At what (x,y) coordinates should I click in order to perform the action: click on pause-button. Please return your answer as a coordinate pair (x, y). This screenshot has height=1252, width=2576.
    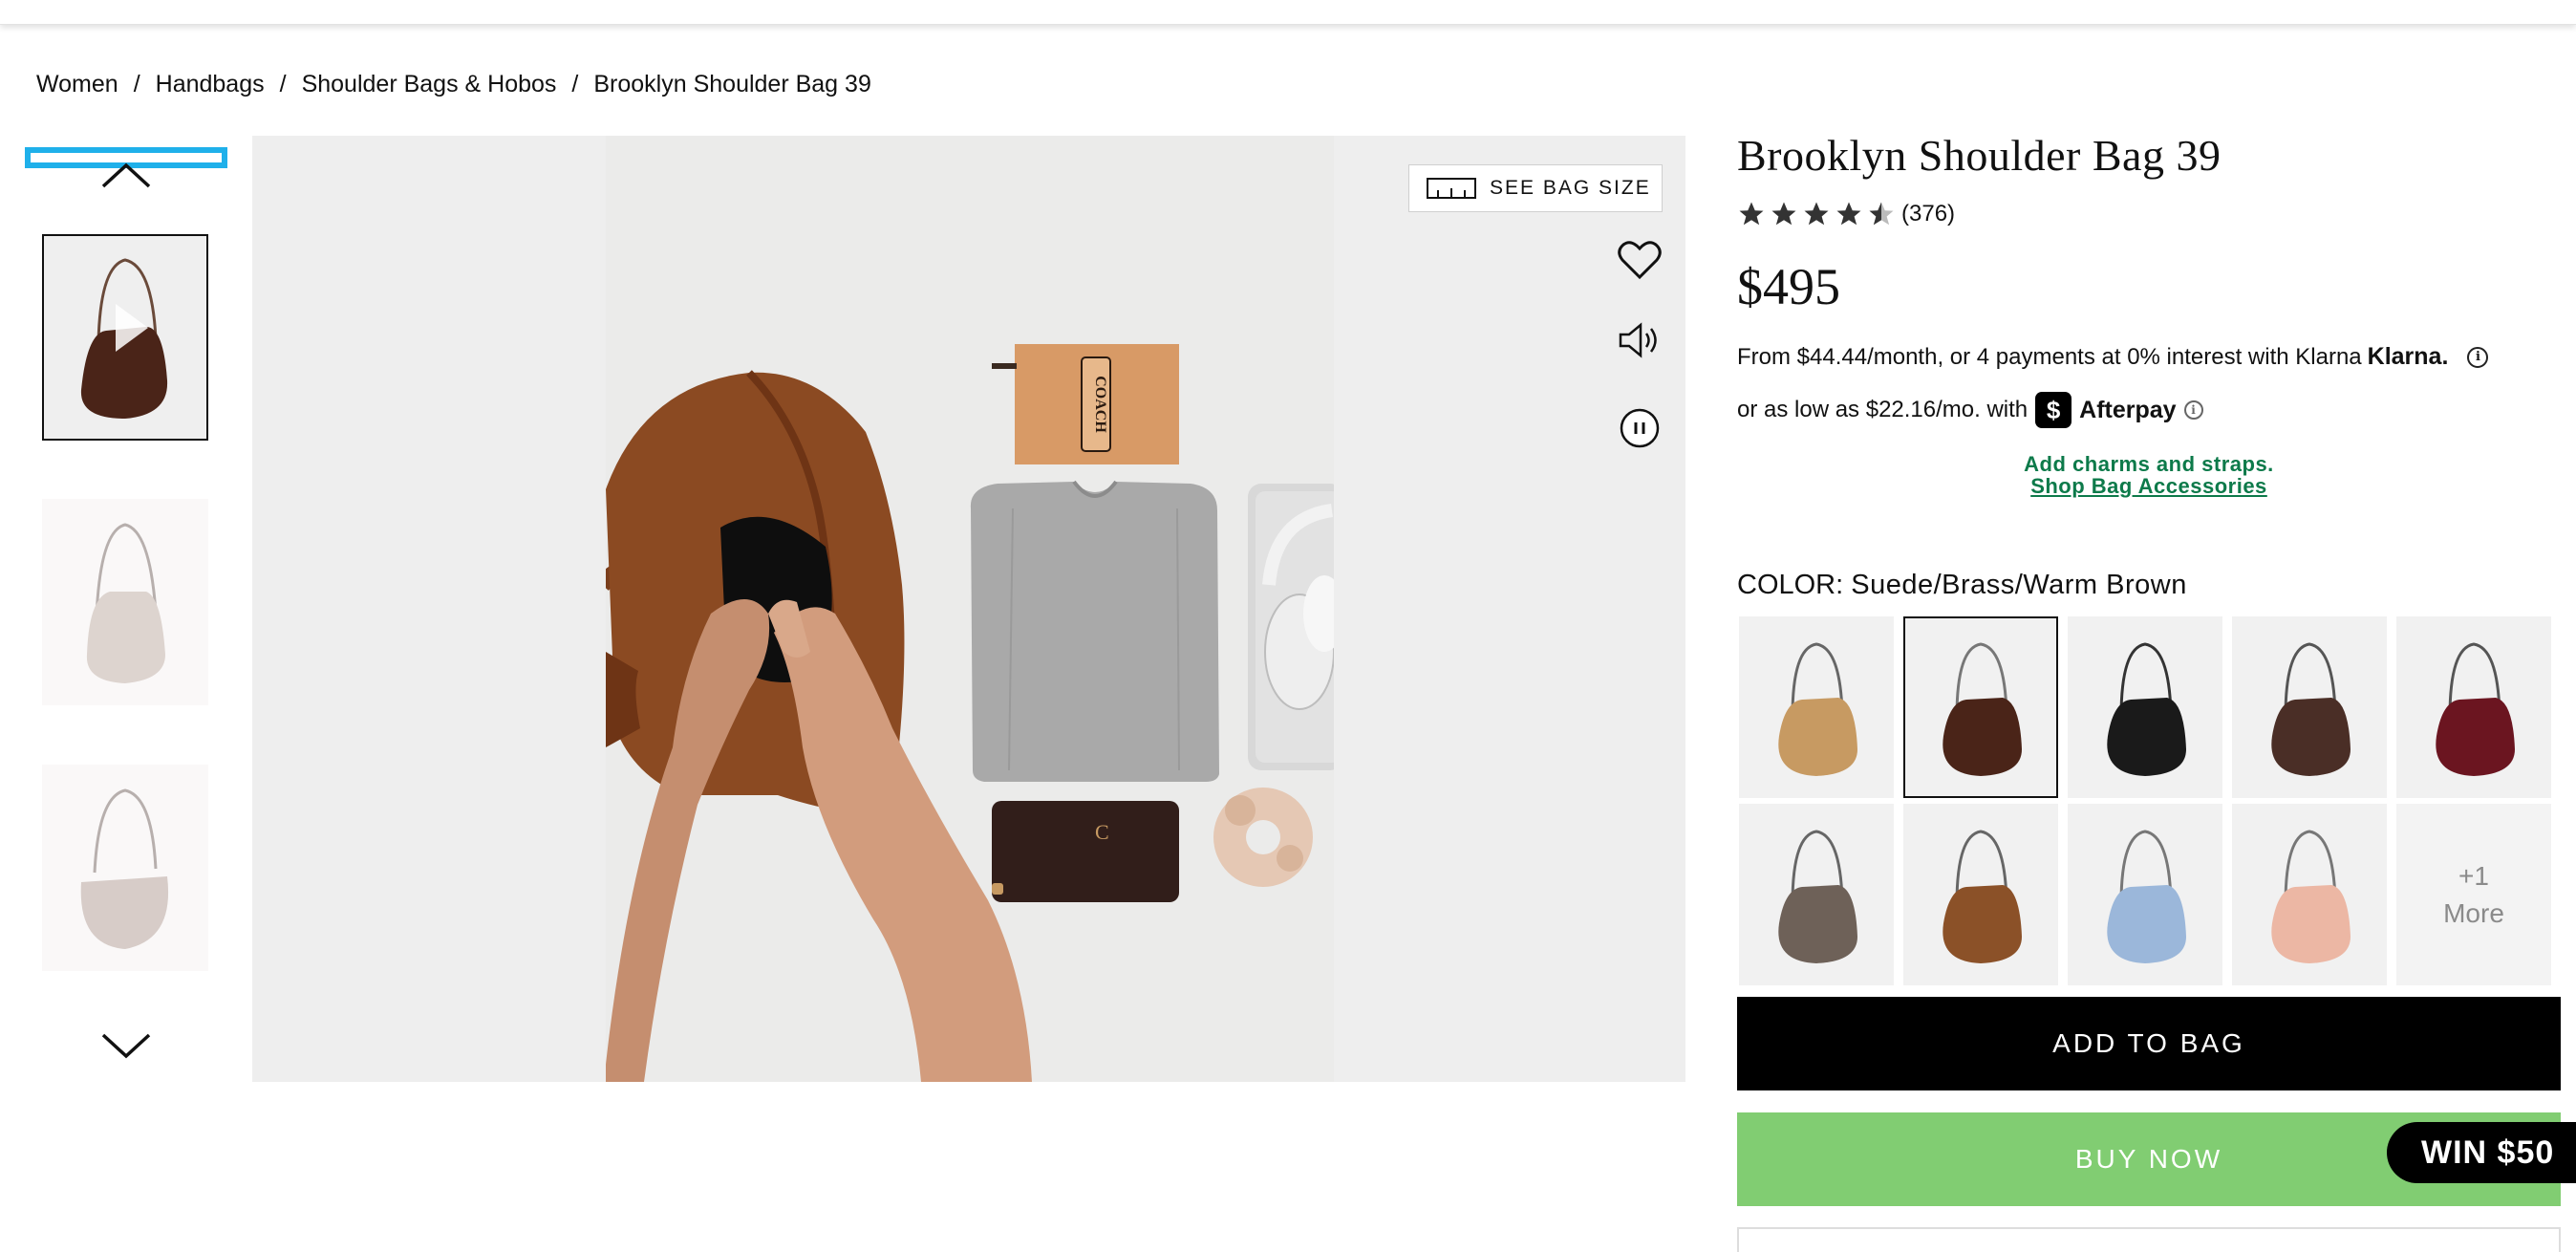
    Looking at the image, I should click on (1639, 428).